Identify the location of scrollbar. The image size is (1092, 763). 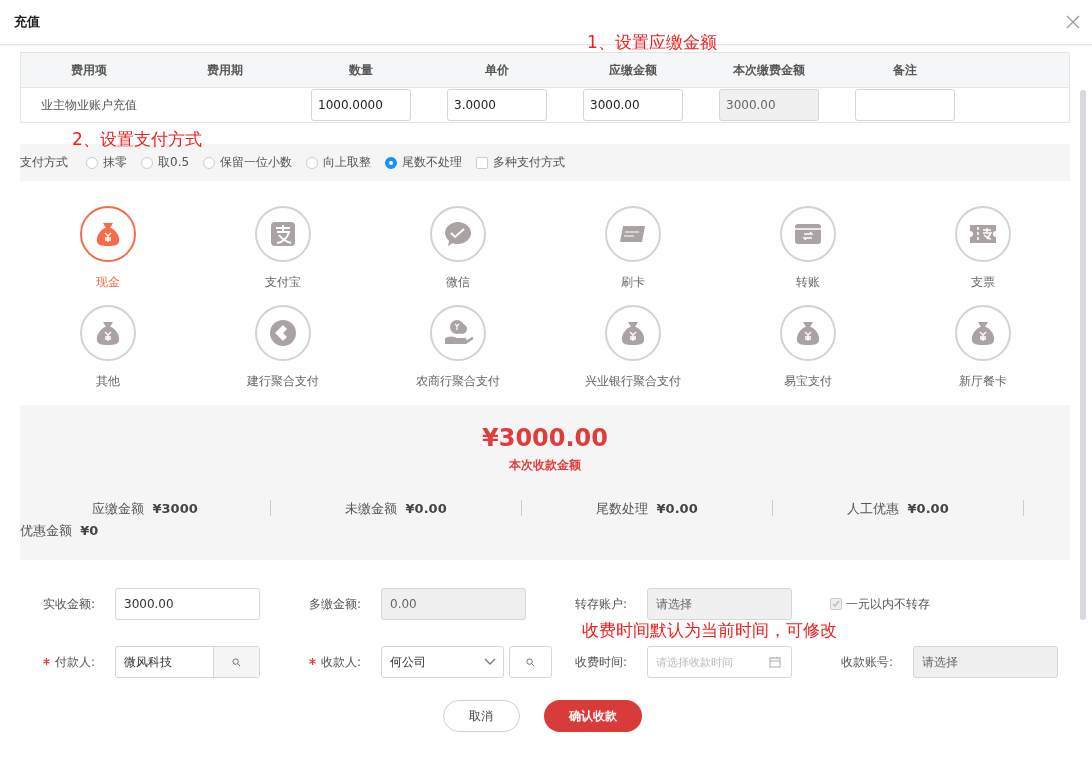
(1083, 355).